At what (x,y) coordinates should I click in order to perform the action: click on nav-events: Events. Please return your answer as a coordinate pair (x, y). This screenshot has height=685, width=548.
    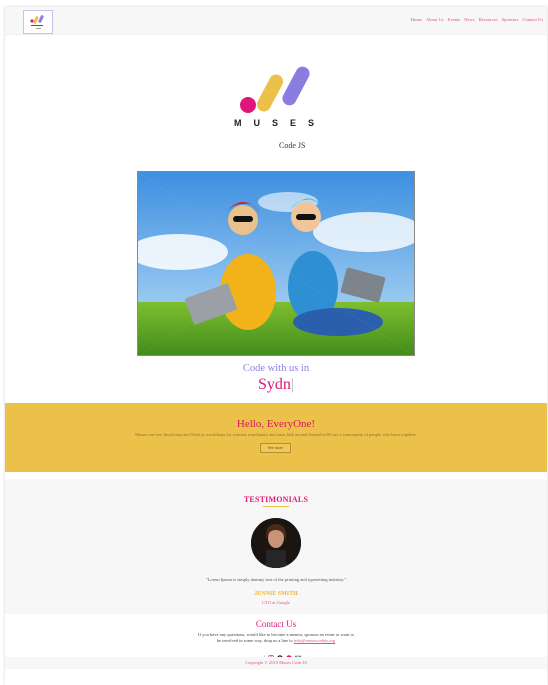
    Looking at the image, I should click on (454, 19).